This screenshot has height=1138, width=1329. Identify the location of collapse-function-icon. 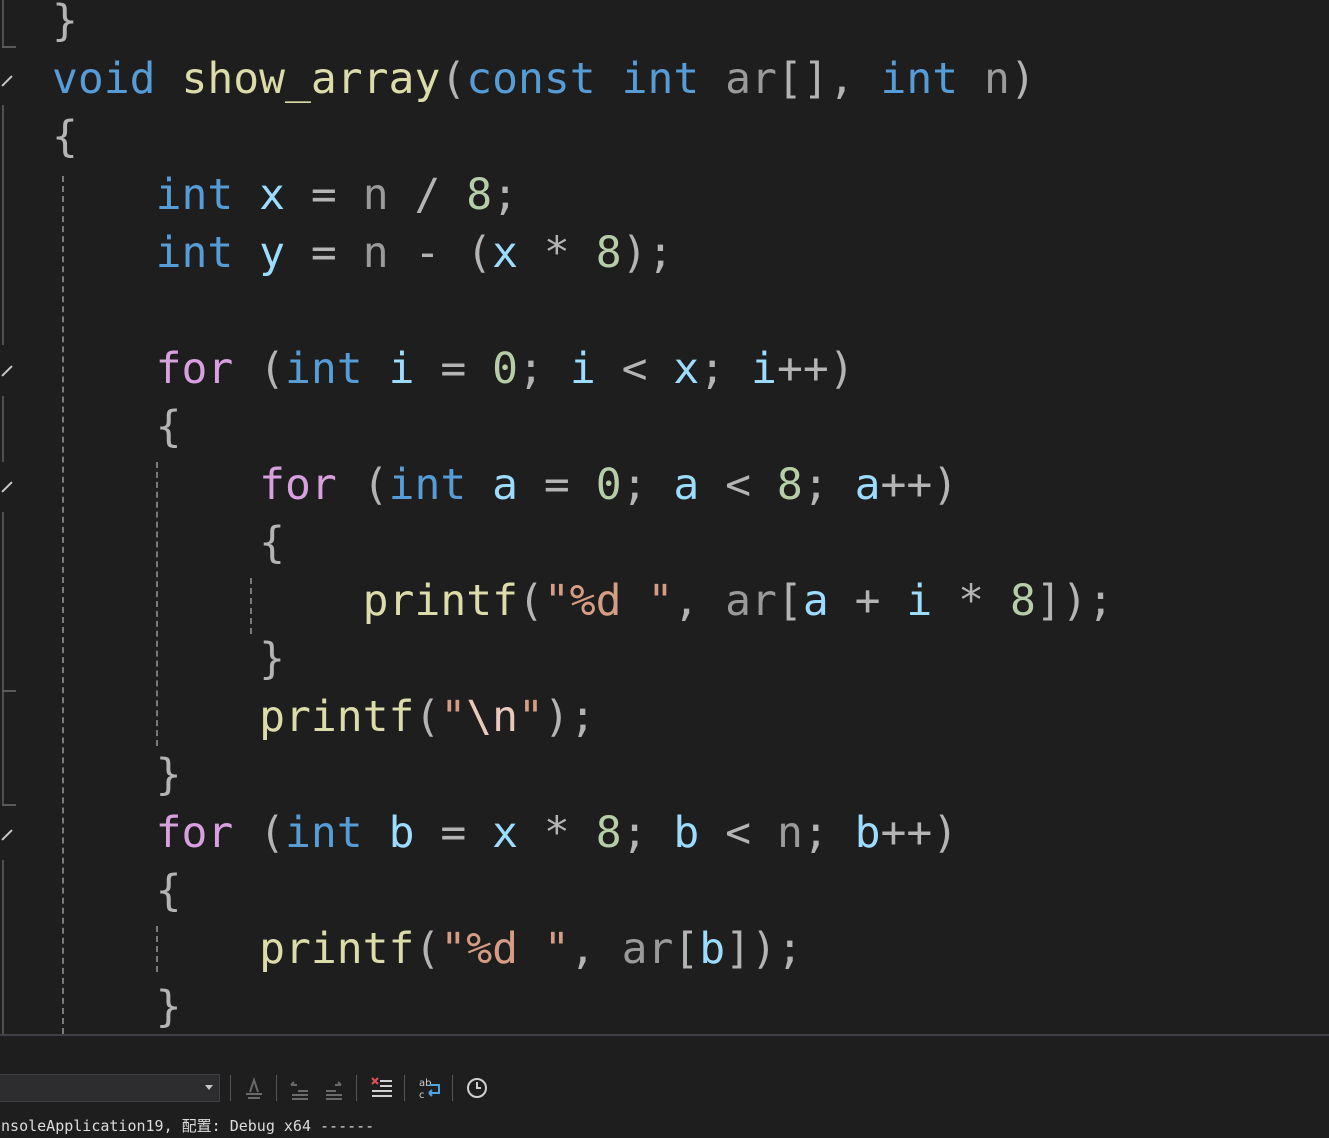
(7, 81).